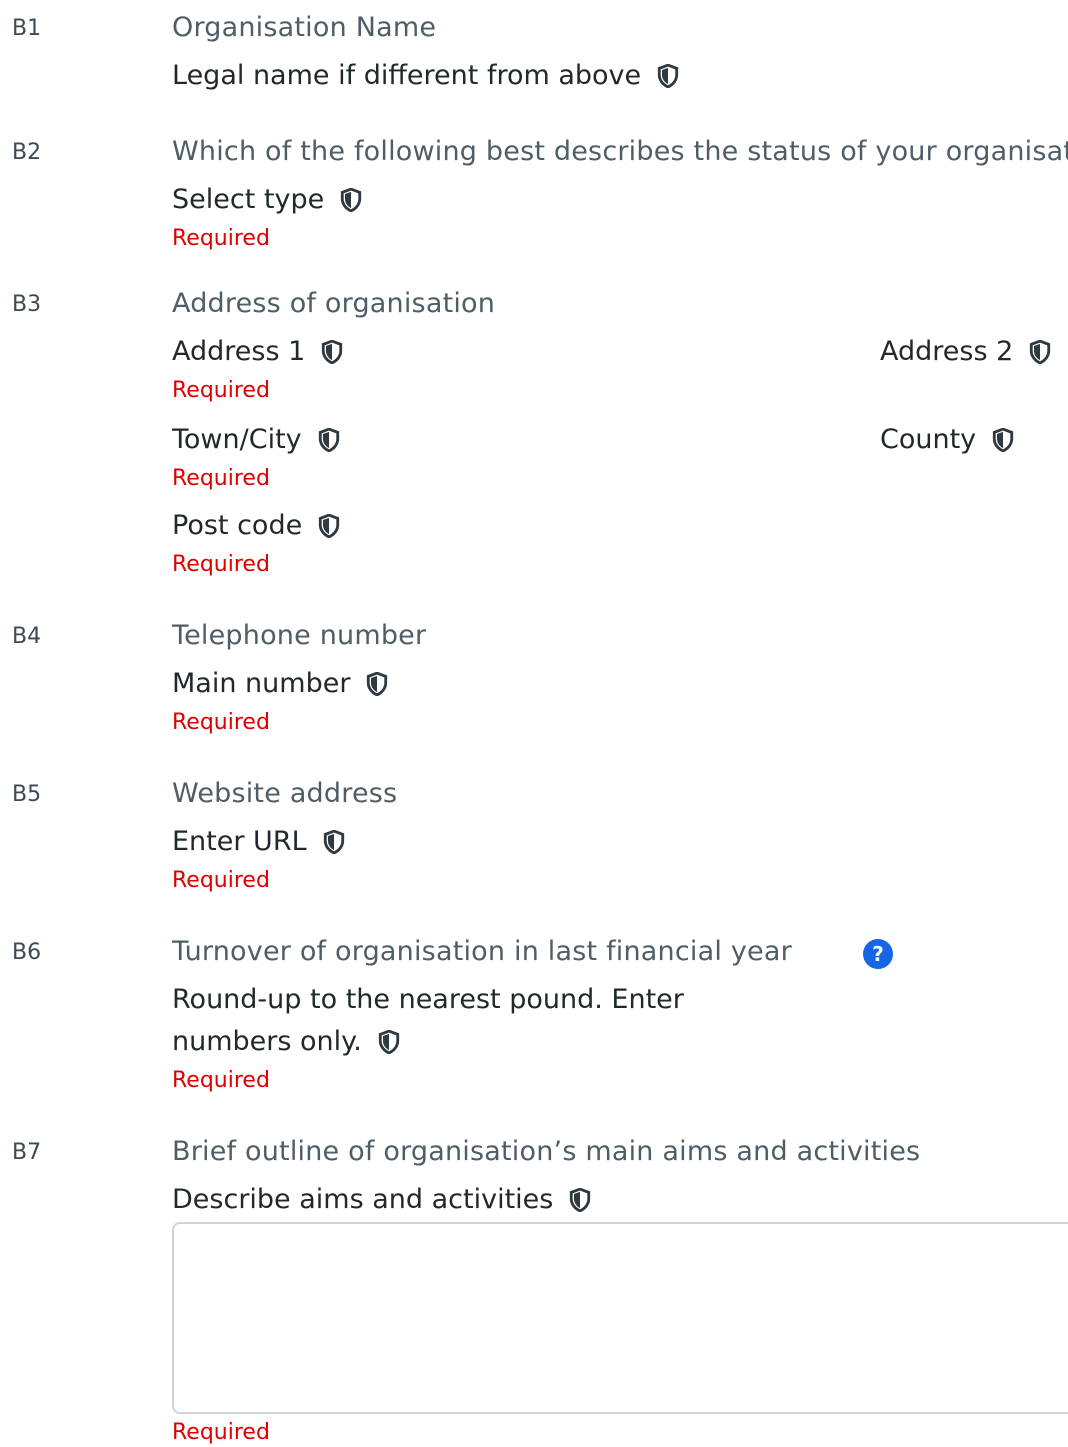 This screenshot has height=1447, width=1068. I want to click on field-label-text: Describe aims and activities, so click(363, 1199).